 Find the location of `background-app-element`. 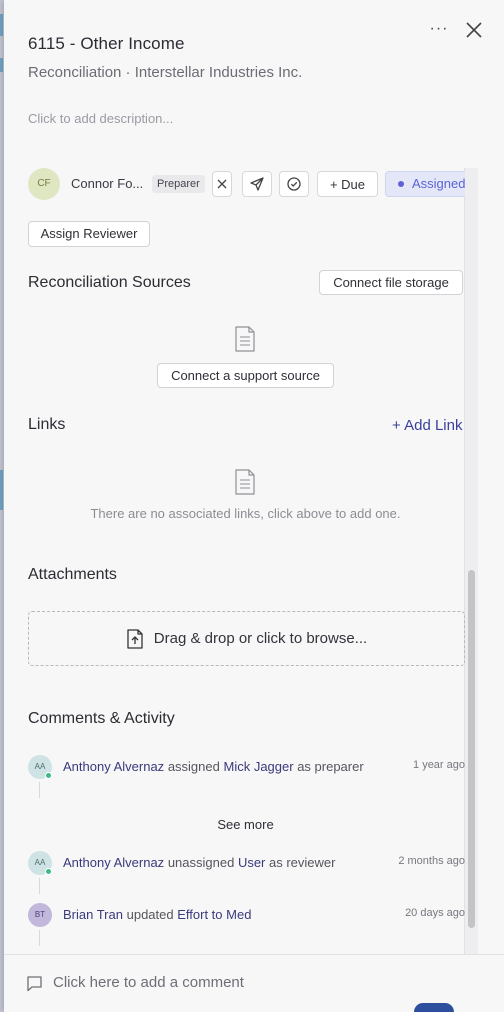

background-app-element is located at coordinates (434, 1007).